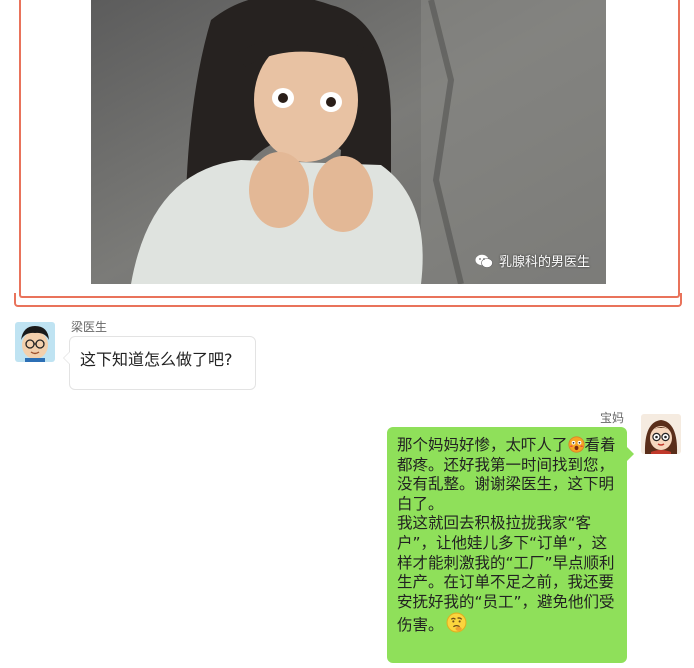 The height and width of the screenshot is (668, 694). I want to click on doctor-avatar-icon, so click(35, 342).